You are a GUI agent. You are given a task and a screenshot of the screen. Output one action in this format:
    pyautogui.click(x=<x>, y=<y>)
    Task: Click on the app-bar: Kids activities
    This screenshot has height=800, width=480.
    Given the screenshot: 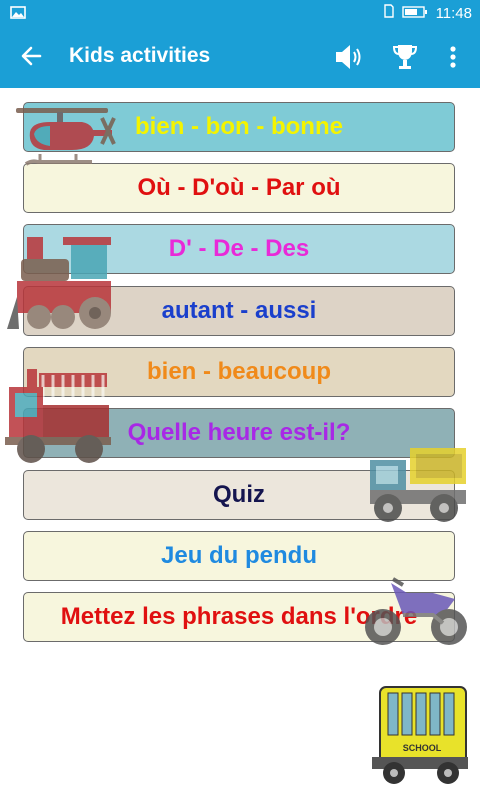 What is the action you would take?
    pyautogui.click(x=240, y=57)
    